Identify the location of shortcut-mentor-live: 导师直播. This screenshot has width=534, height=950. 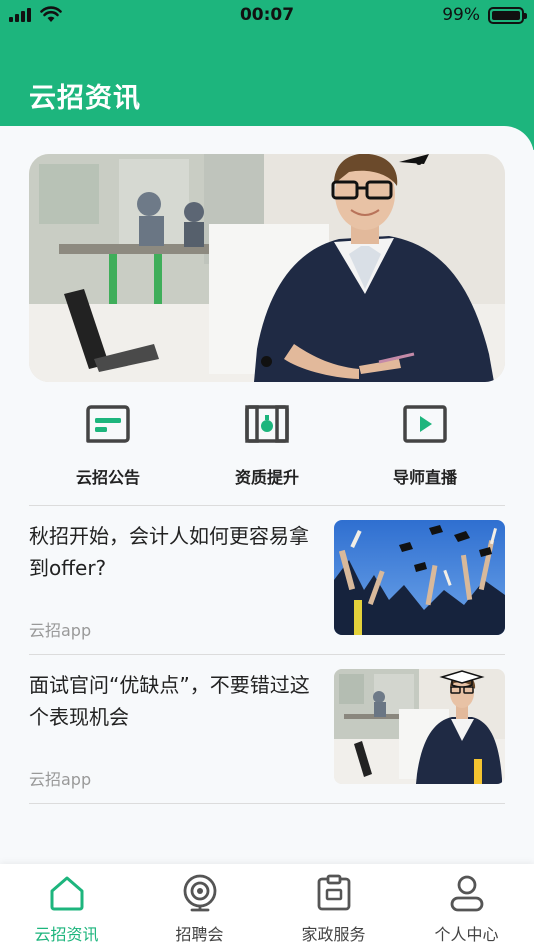
(425, 443).